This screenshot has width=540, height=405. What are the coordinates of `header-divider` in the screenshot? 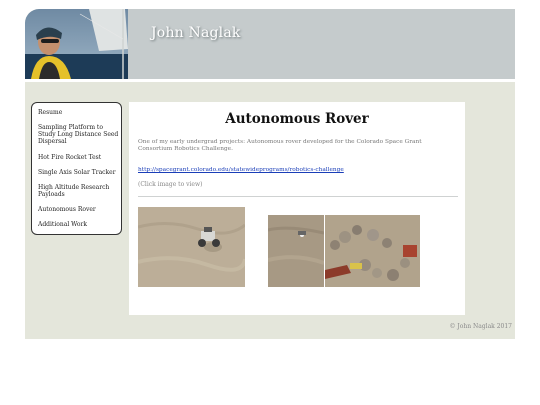 It's located at (270, 80).